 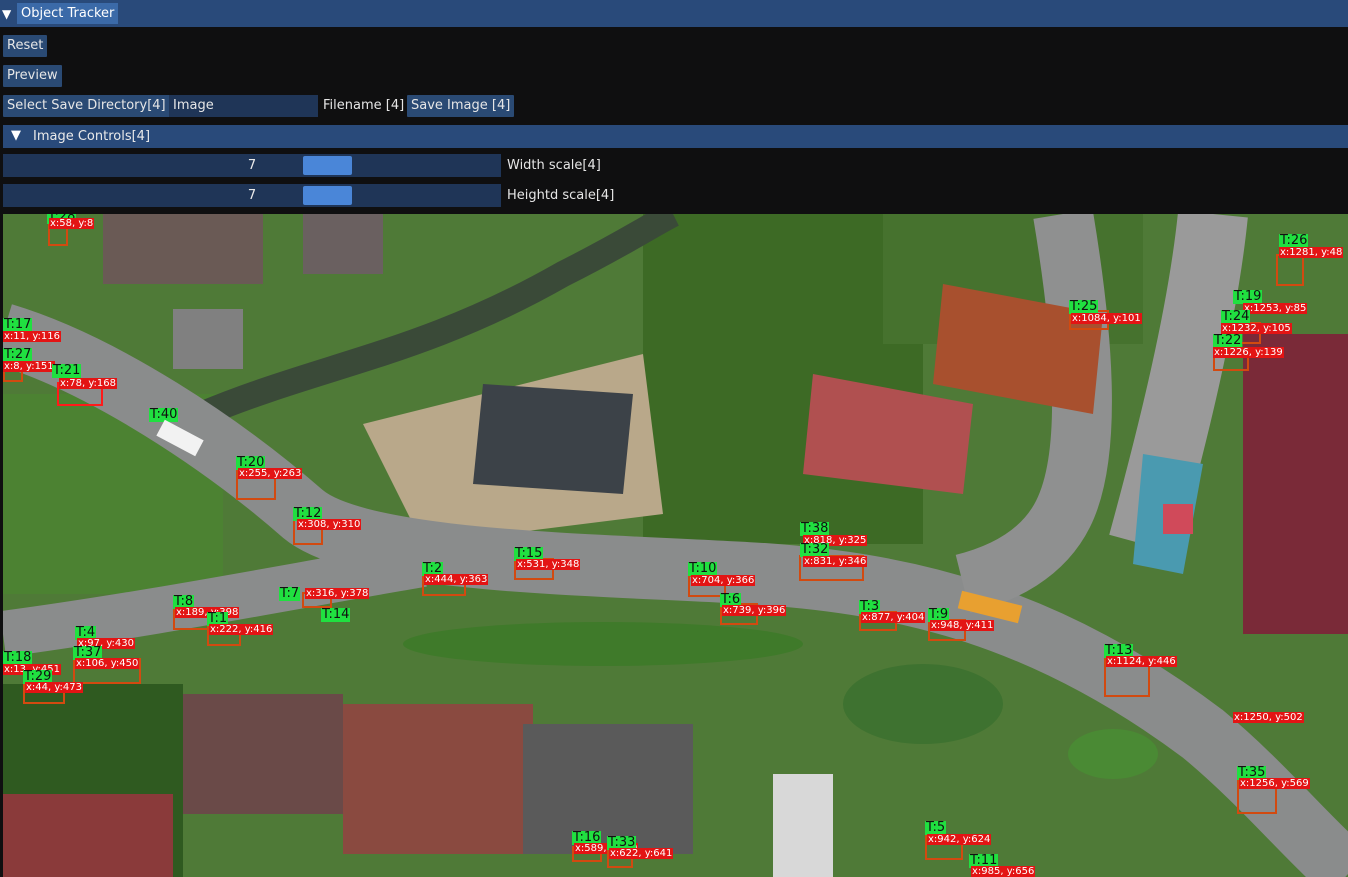 What do you see at coordinates (336, 614) in the screenshot?
I see `track-id-label: T:14` at bounding box center [336, 614].